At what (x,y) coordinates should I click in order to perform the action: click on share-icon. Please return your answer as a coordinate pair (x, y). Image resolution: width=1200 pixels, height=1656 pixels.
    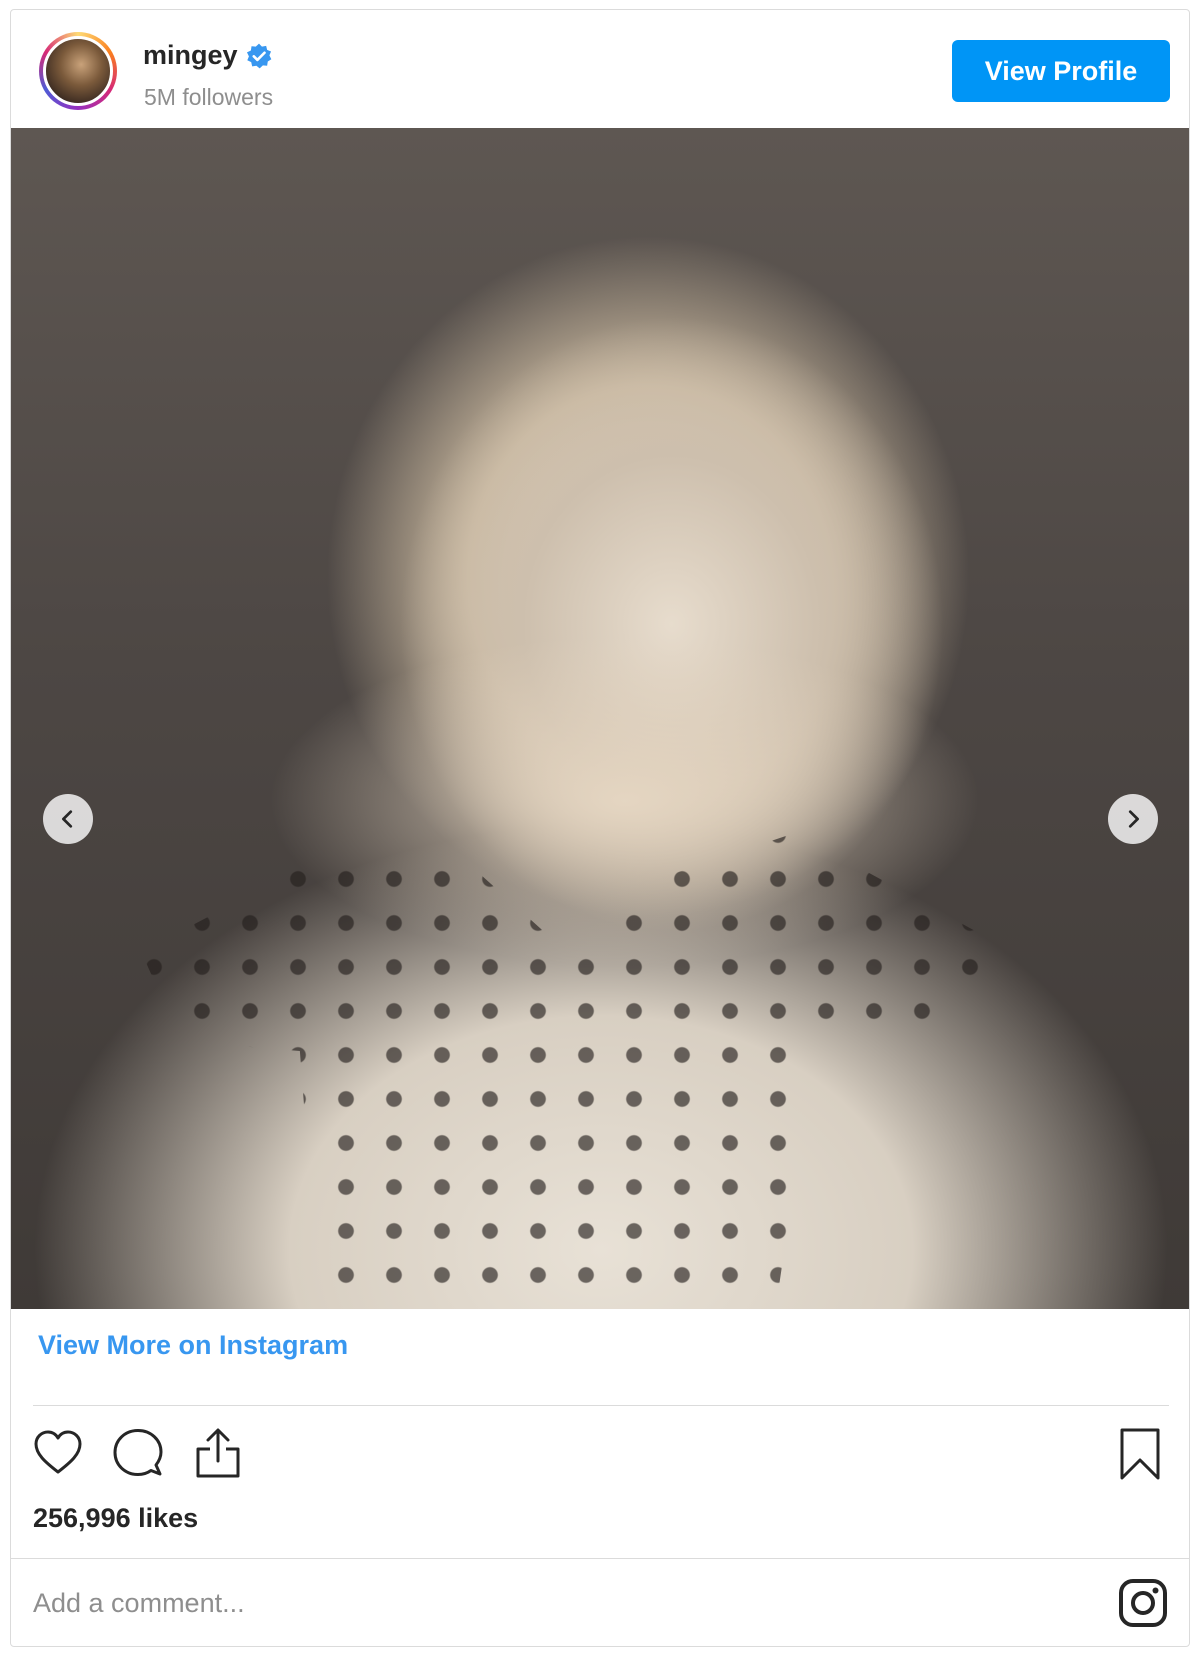
    Looking at the image, I should click on (218, 1453).